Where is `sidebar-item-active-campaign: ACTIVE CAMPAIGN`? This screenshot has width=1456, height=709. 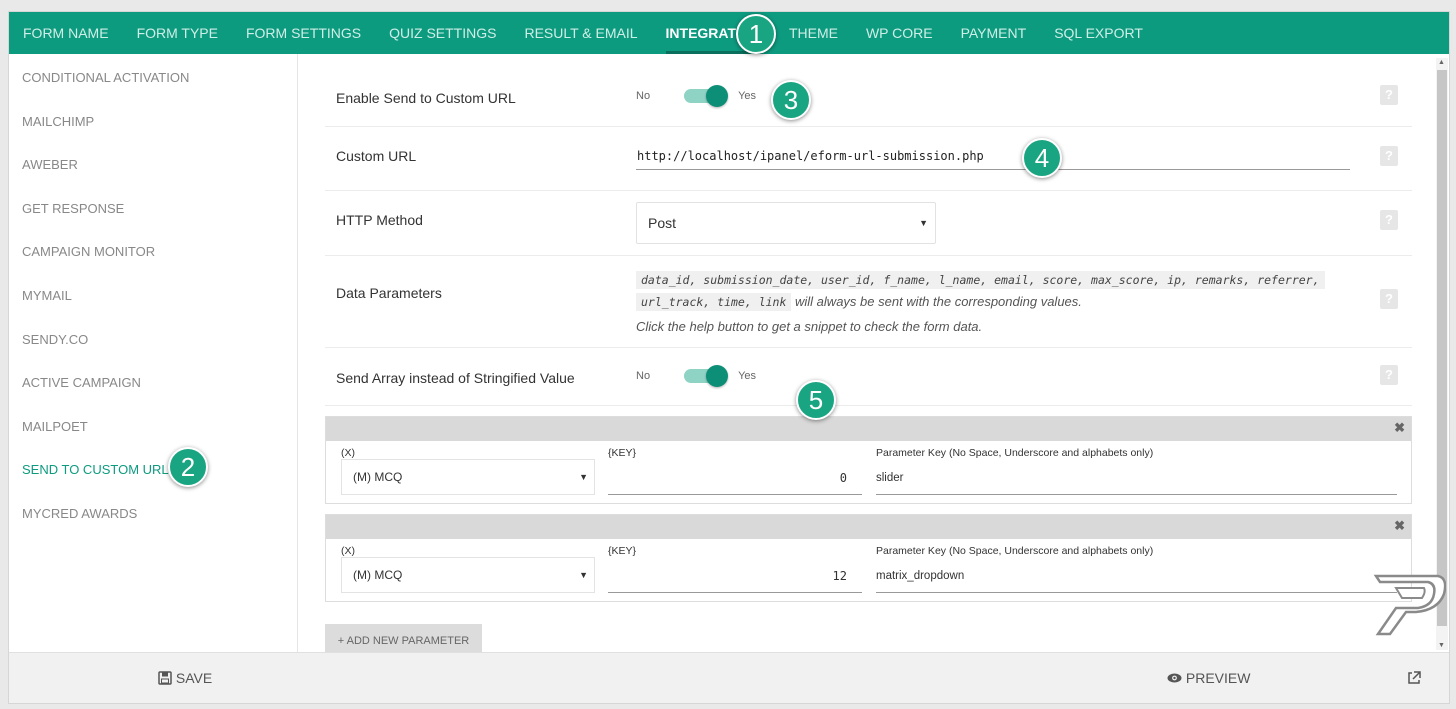 sidebar-item-active-campaign: ACTIVE CAMPAIGN is located at coordinates (153, 381).